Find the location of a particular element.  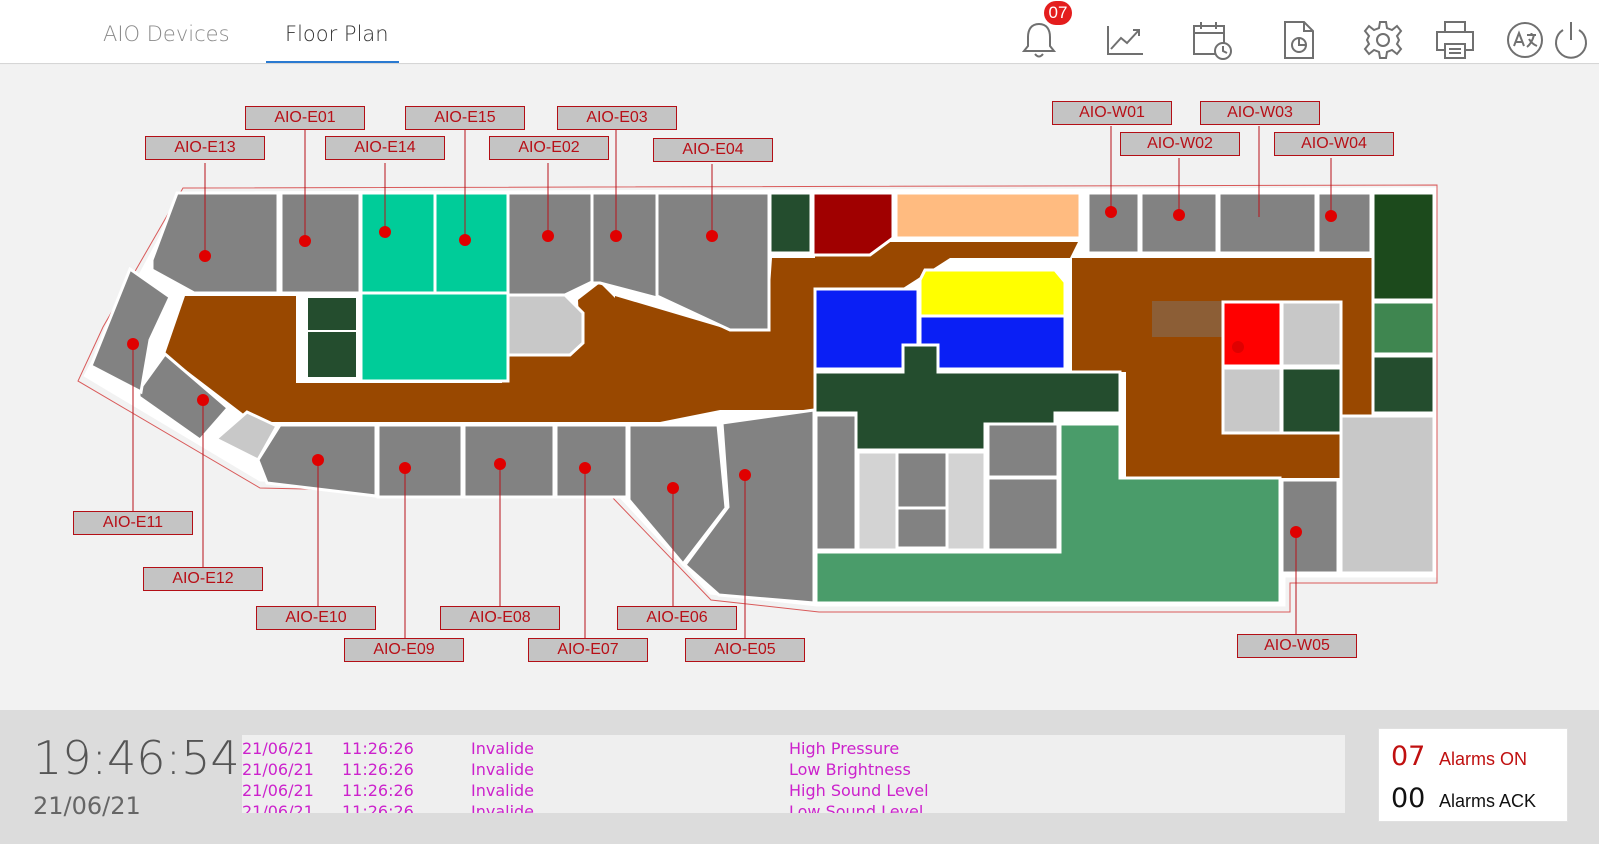

device-dot-e04 is located at coordinates (712, 236).